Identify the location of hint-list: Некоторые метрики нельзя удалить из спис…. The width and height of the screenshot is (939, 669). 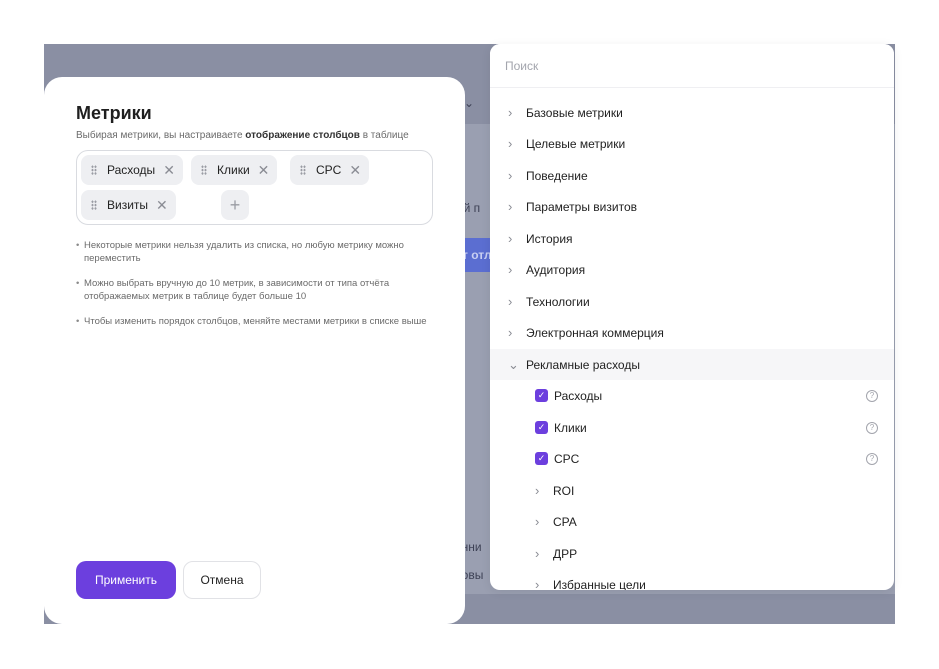
(256, 289).